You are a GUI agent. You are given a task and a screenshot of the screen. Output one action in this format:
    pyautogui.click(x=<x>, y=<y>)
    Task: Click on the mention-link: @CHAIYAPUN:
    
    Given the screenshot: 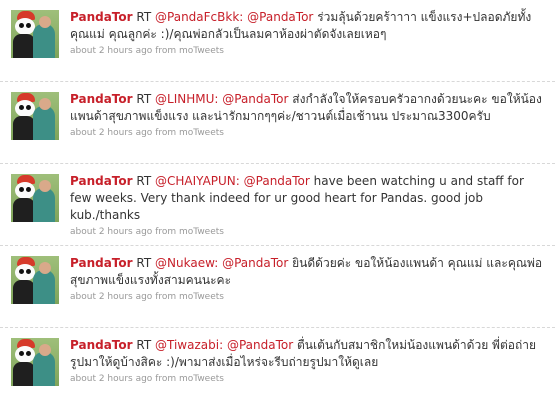 What is the action you would take?
    pyautogui.click(x=197, y=181)
    